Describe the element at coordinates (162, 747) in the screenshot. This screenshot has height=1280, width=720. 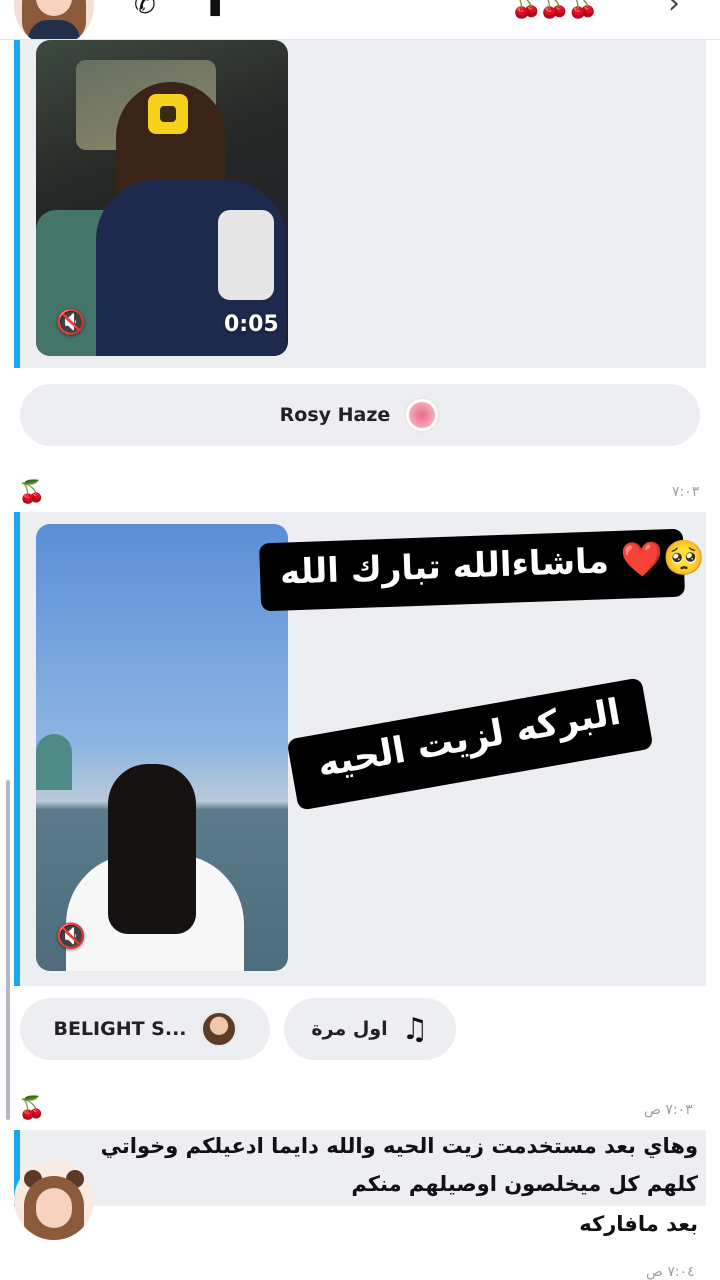
I see `video-thumbnail: 🔇` at that location.